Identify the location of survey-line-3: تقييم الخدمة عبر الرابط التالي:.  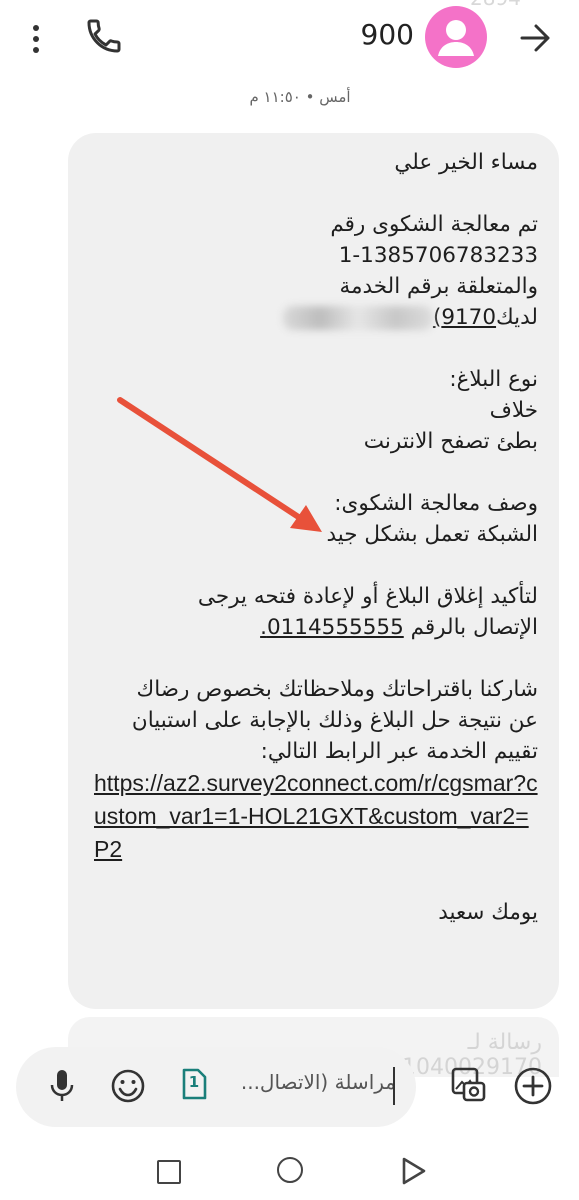
(399, 751).